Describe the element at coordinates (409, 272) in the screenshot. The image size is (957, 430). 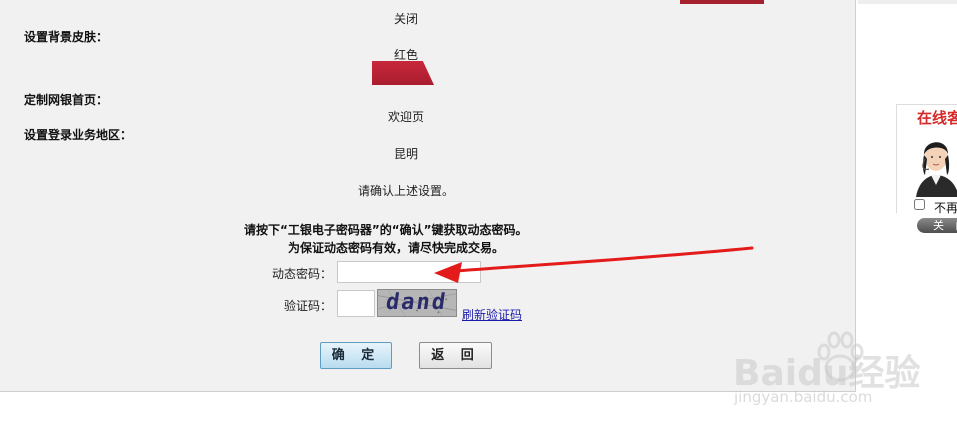
I see `dynamic-password-input` at that location.